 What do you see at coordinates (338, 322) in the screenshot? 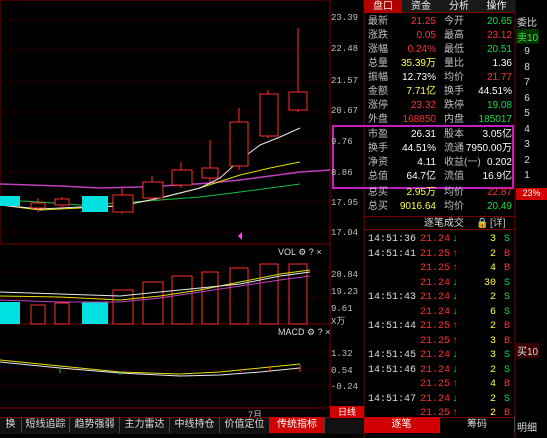
I see `vol-axis-unit: X万` at bounding box center [338, 322].